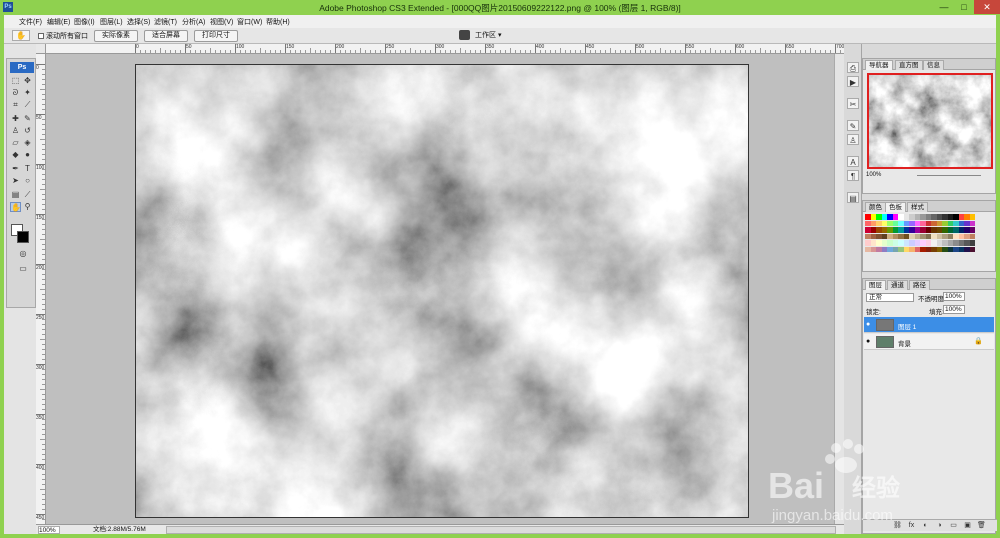 This screenshot has height=538, width=1000. What do you see at coordinates (15, 207) in the screenshot?
I see `hand-tool-icon: ✋` at bounding box center [15, 207].